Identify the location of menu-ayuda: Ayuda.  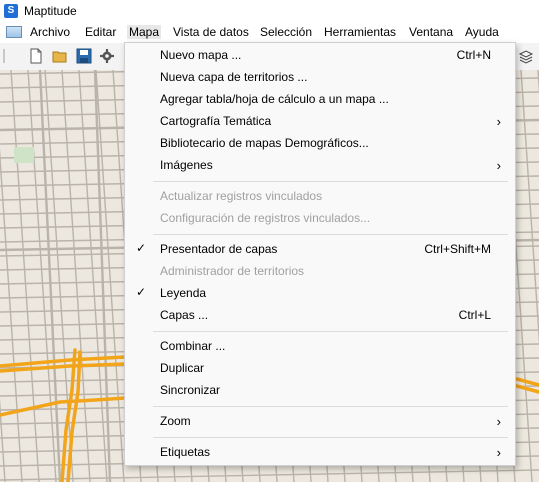
(482, 32).